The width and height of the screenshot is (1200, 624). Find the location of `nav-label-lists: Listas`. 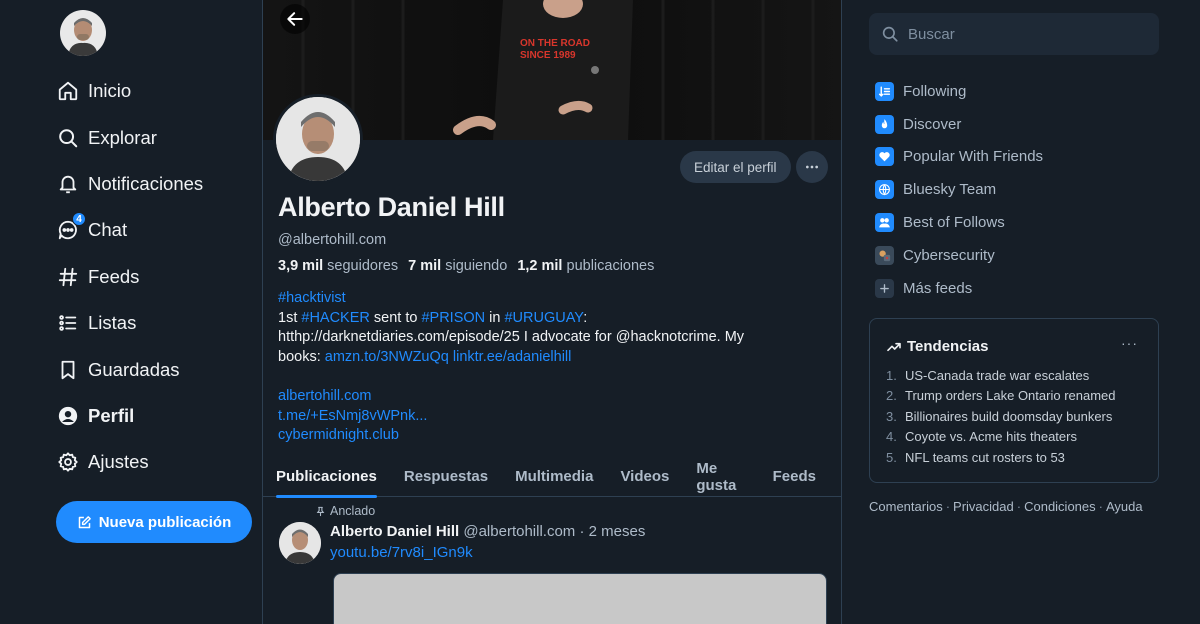

nav-label-lists: Listas is located at coordinates (112, 323).